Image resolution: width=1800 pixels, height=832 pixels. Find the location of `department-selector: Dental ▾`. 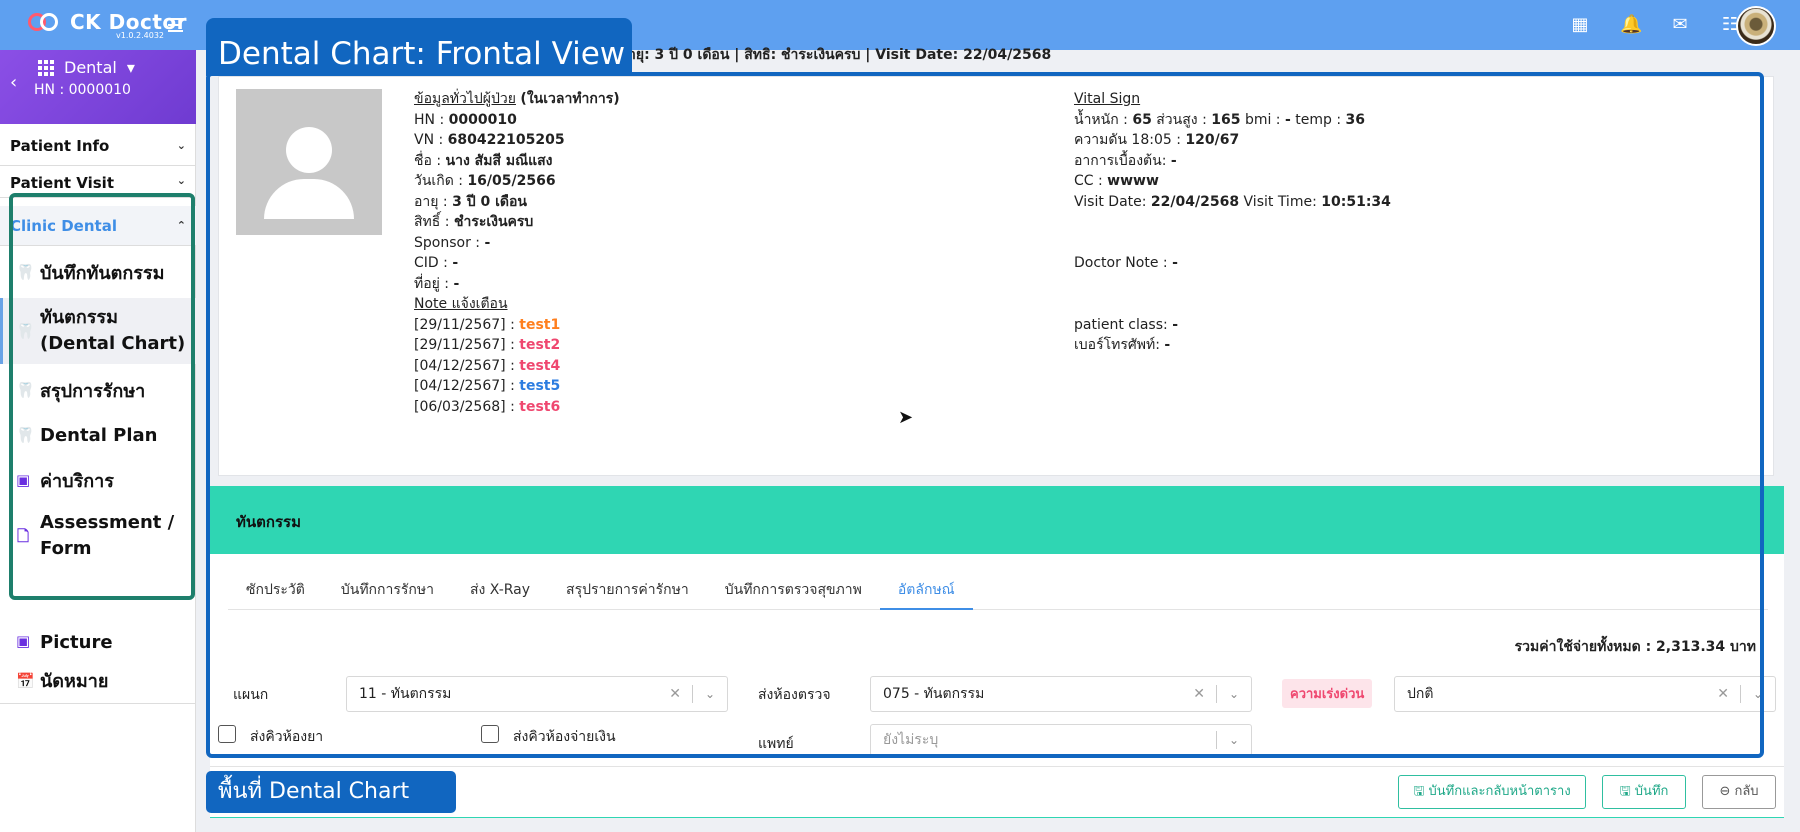

department-selector: Dental ▾ is located at coordinates (86, 67).